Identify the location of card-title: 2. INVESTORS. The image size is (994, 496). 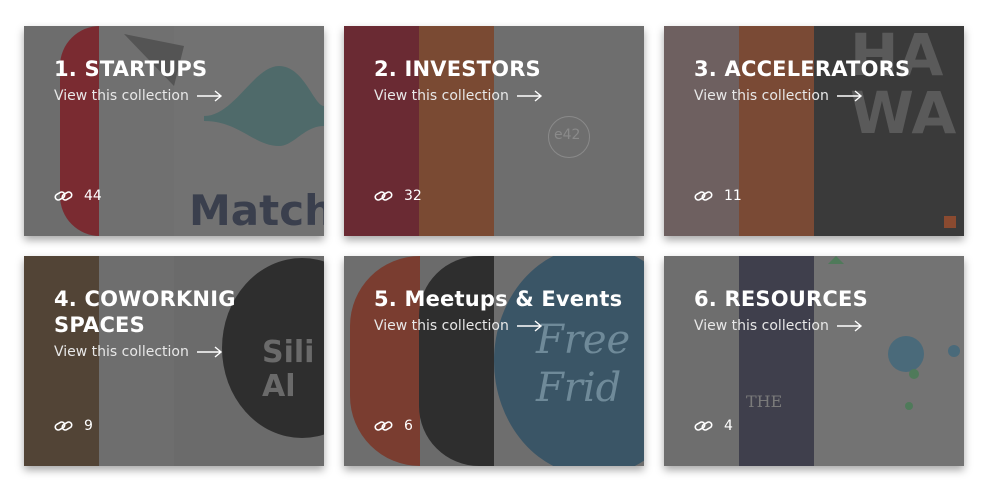
(457, 69).